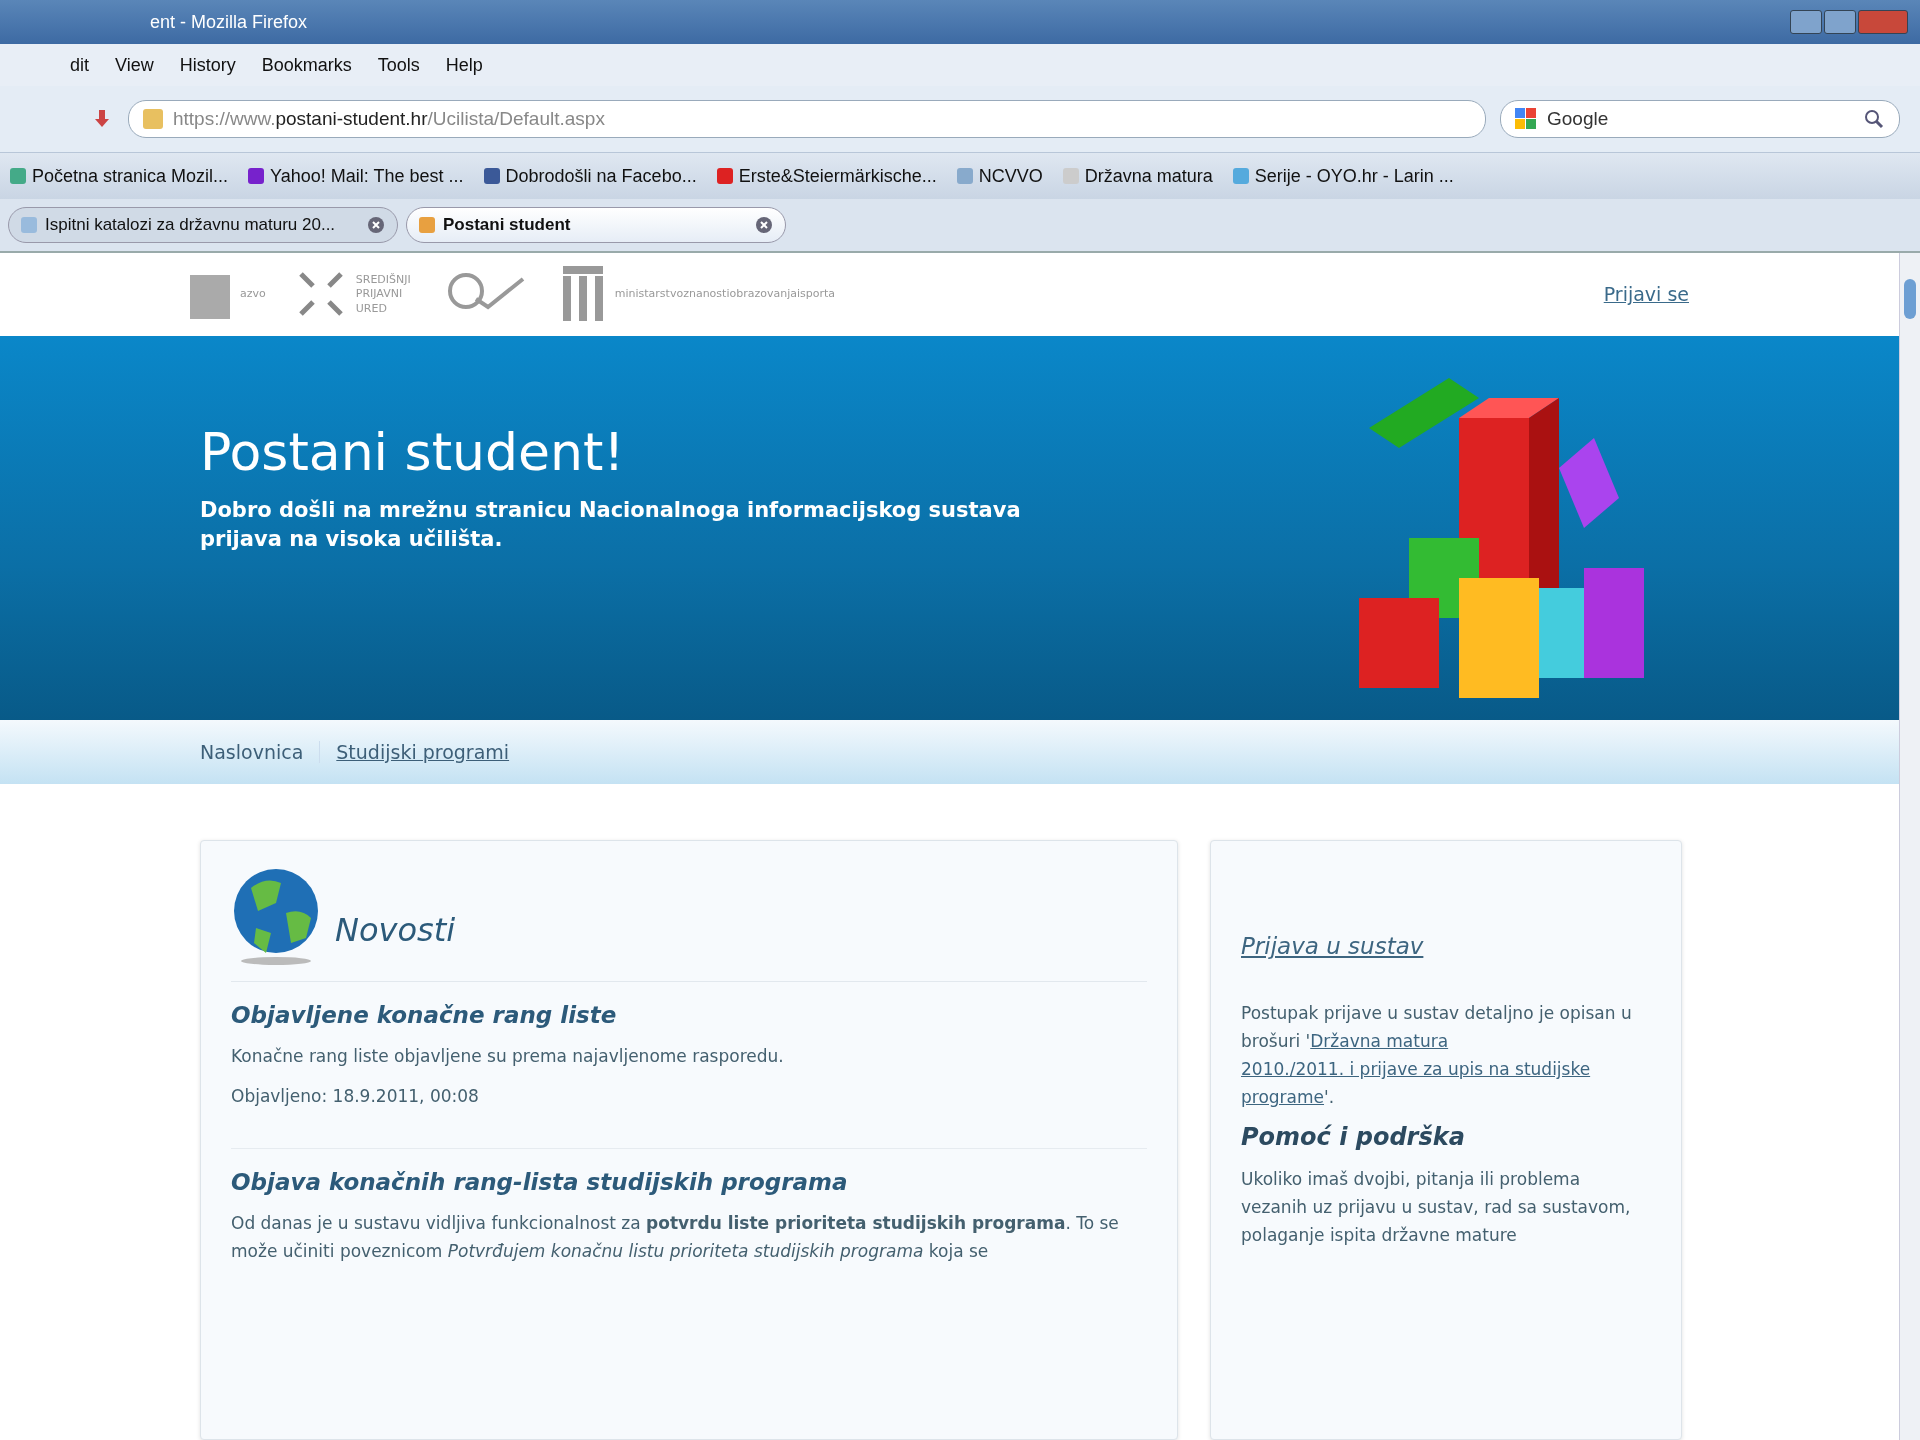 This screenshot has width=1920, height=1440. I want to click on news-text: Od danas je u sustavu vidljiva funkcionalnost za potvrdu liste prioriteta studijskih programa. To se može učiniti poveznicom Potvrđujem konačnu listu prioriteta studijskih programa koja se, so click(675, 1238).